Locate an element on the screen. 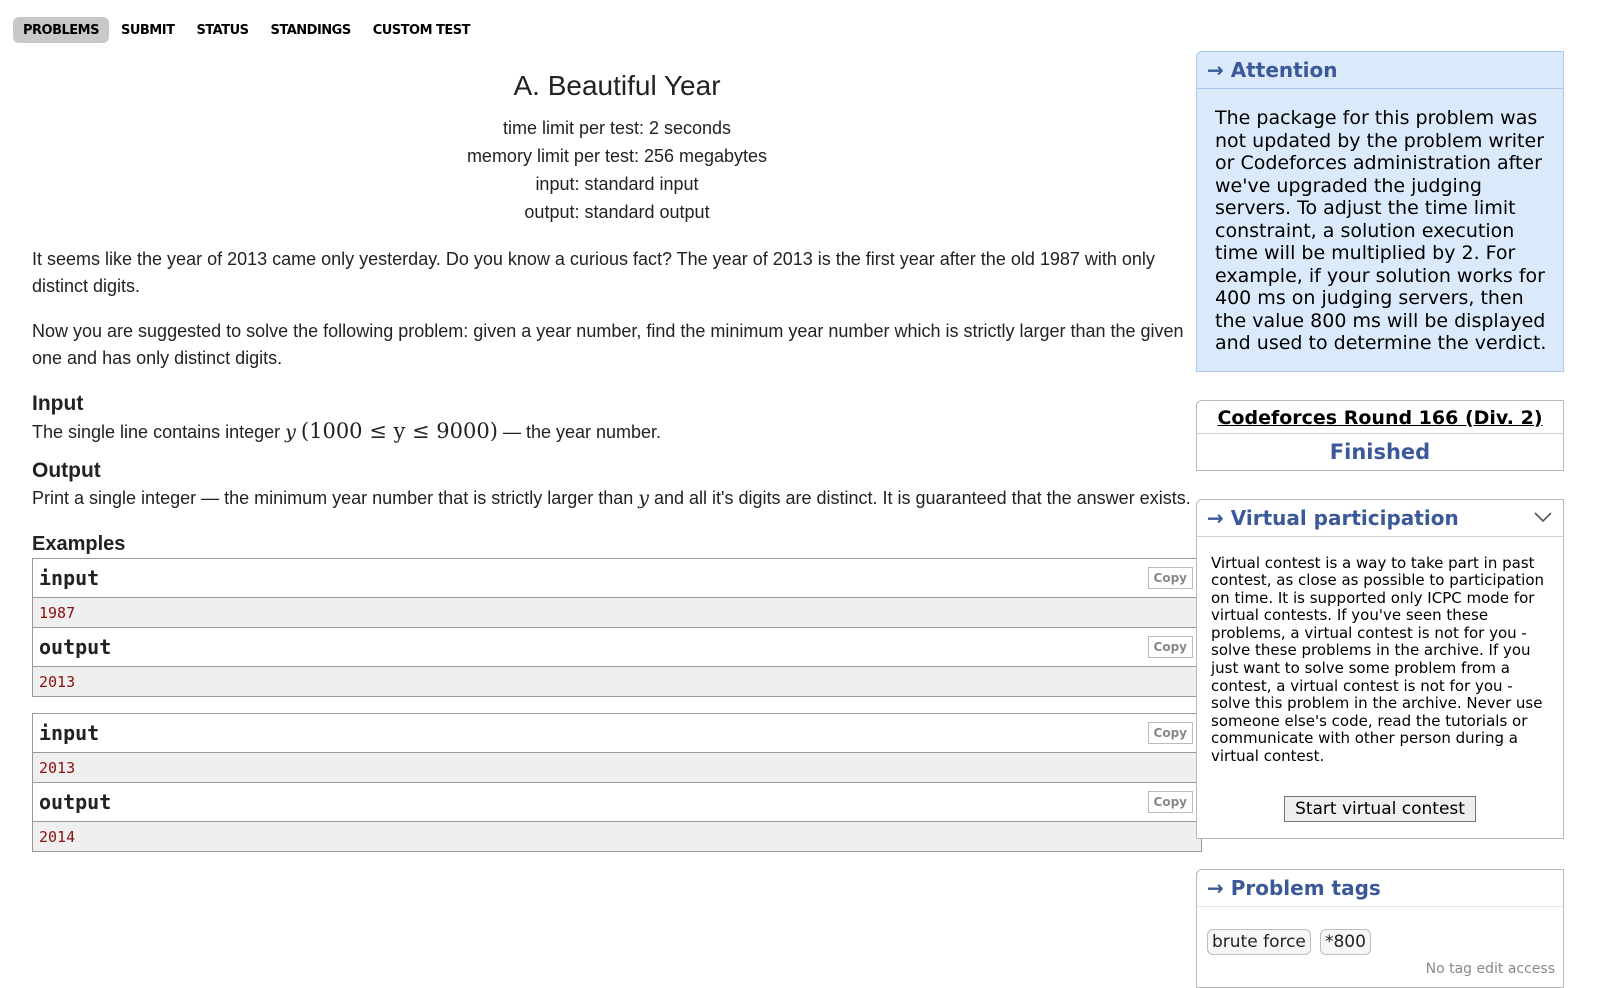  sample-test: input Copy 2013 output Copy 2014 is located at coordinates (617, 782).